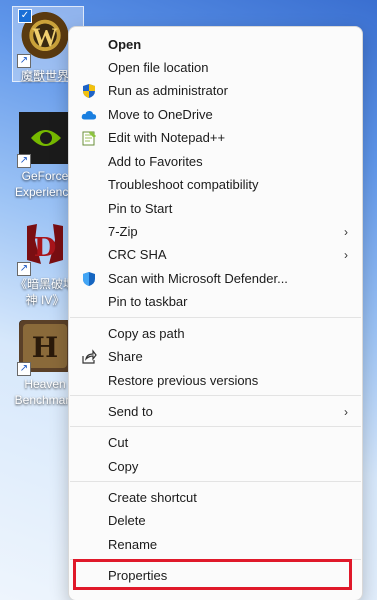  Describe the element at coordinates (89, 91) in the screenshot. I see `shield-icon` at that location.